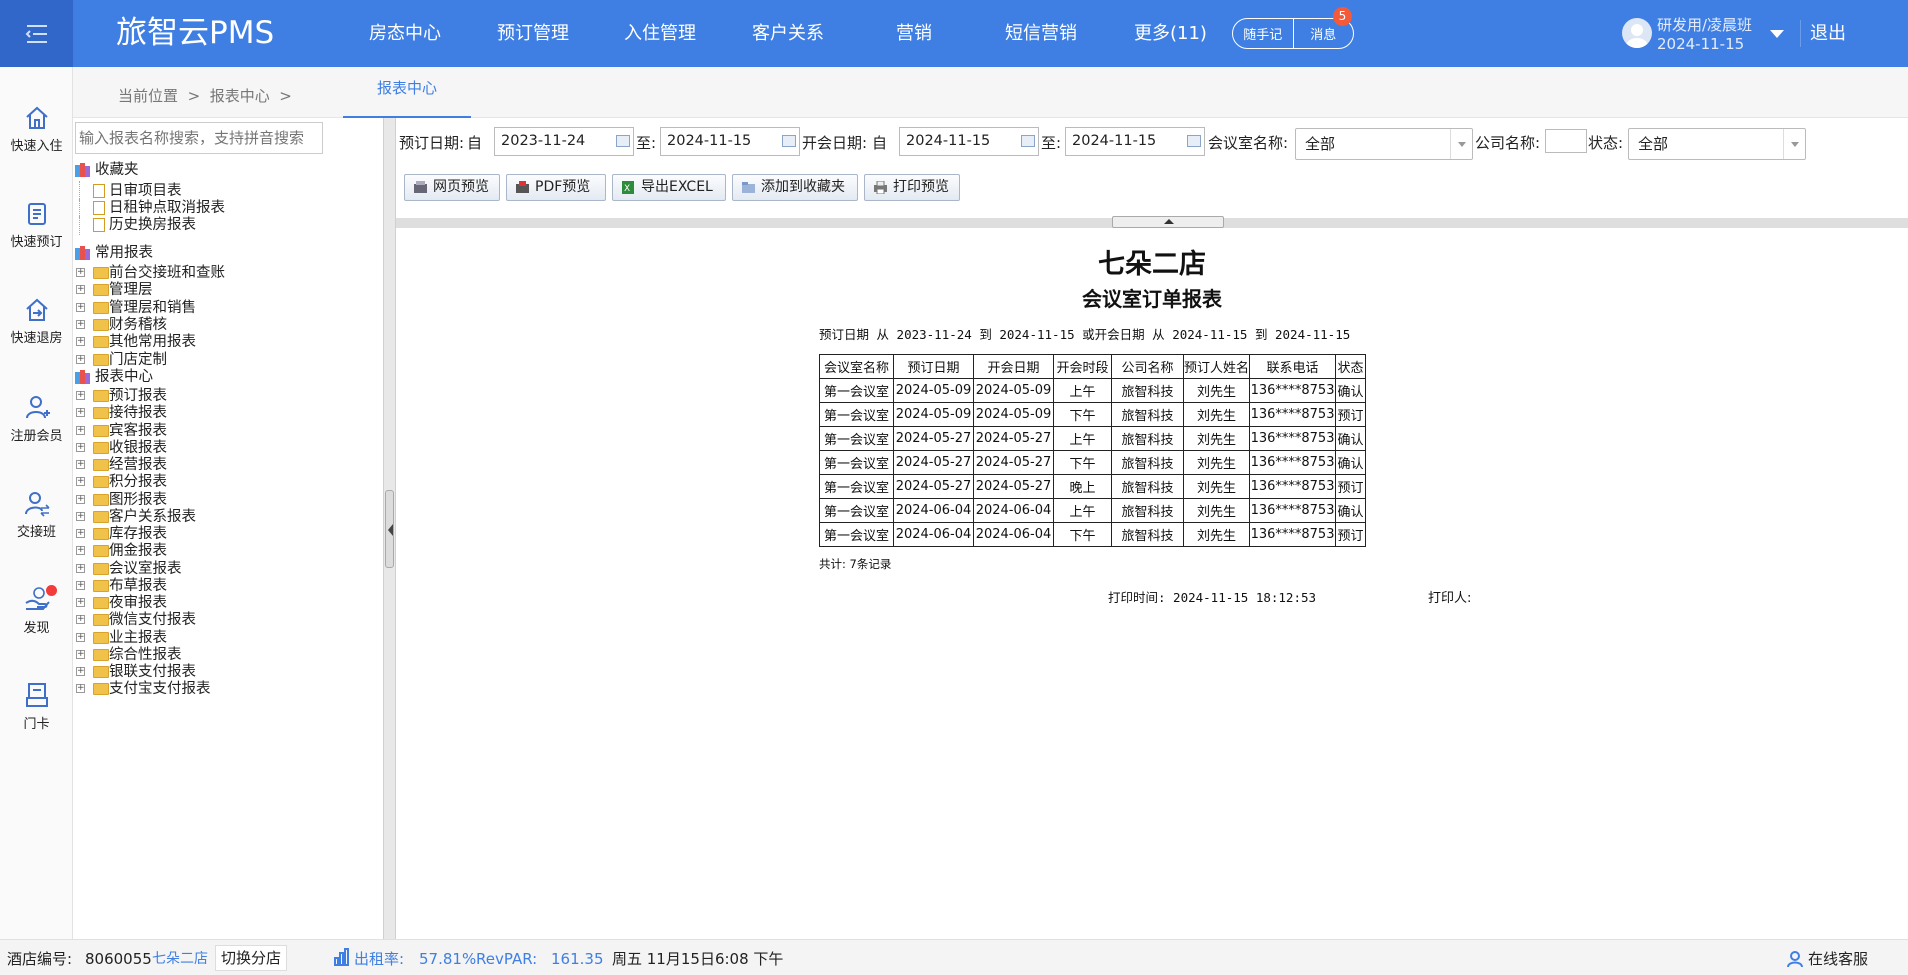 This screenshot has width=1908, height=975. I want to click on breadcrumb-current: 报表中心, so click(240, 96).